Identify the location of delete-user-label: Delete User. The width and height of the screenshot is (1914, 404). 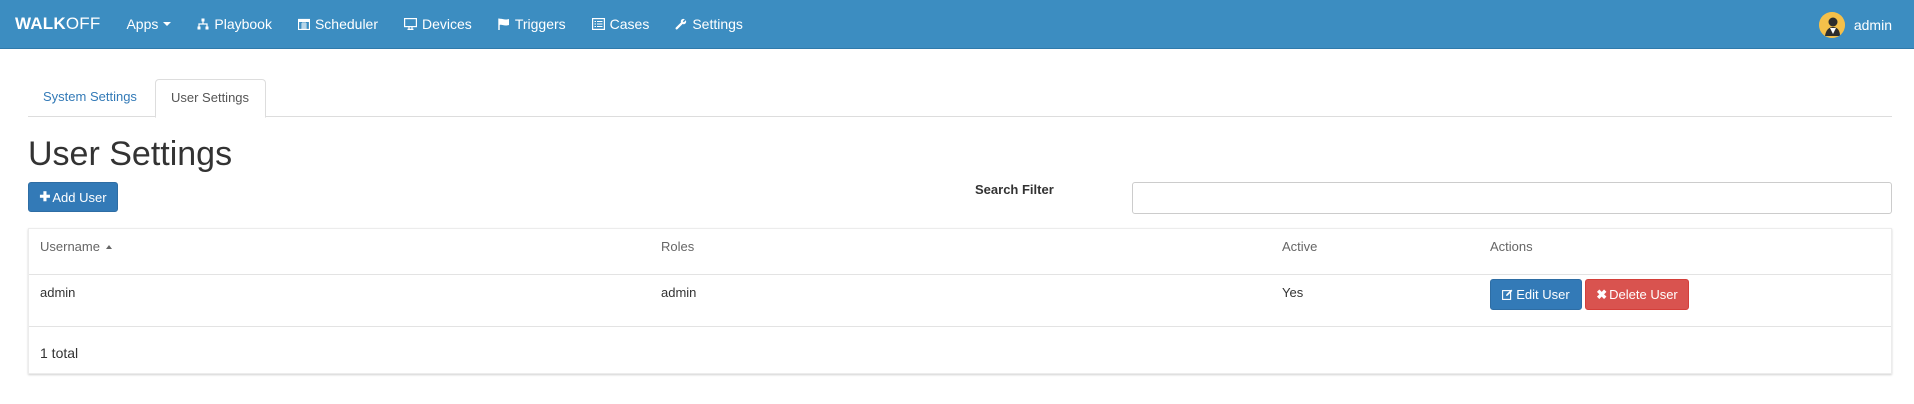
(1643, 294).